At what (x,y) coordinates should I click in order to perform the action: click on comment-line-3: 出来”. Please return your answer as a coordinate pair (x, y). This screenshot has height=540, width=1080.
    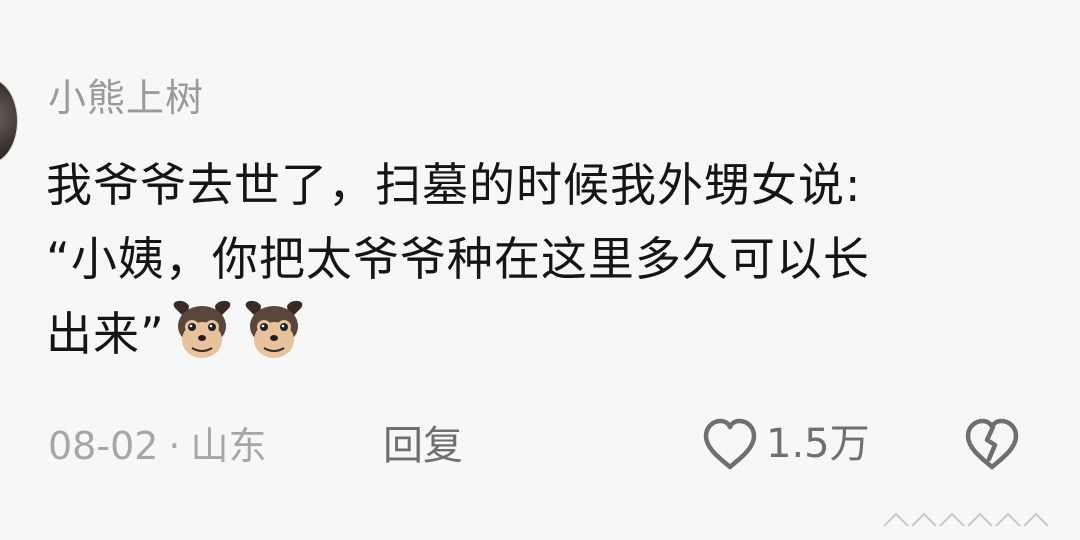
    Looking at the image, I should click on (541, 333).